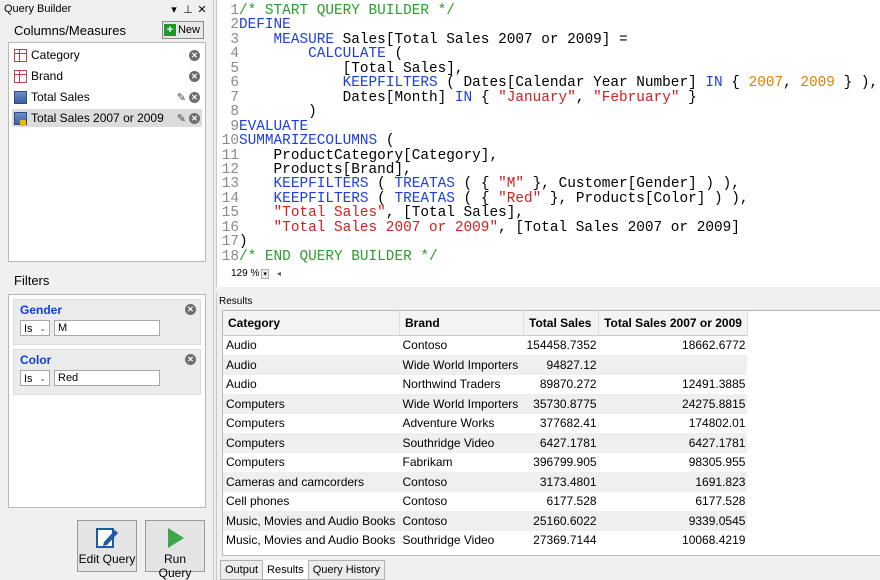 This screenshot has width=880, height=580. I want to click on results-title: Results, so click(236, 301).